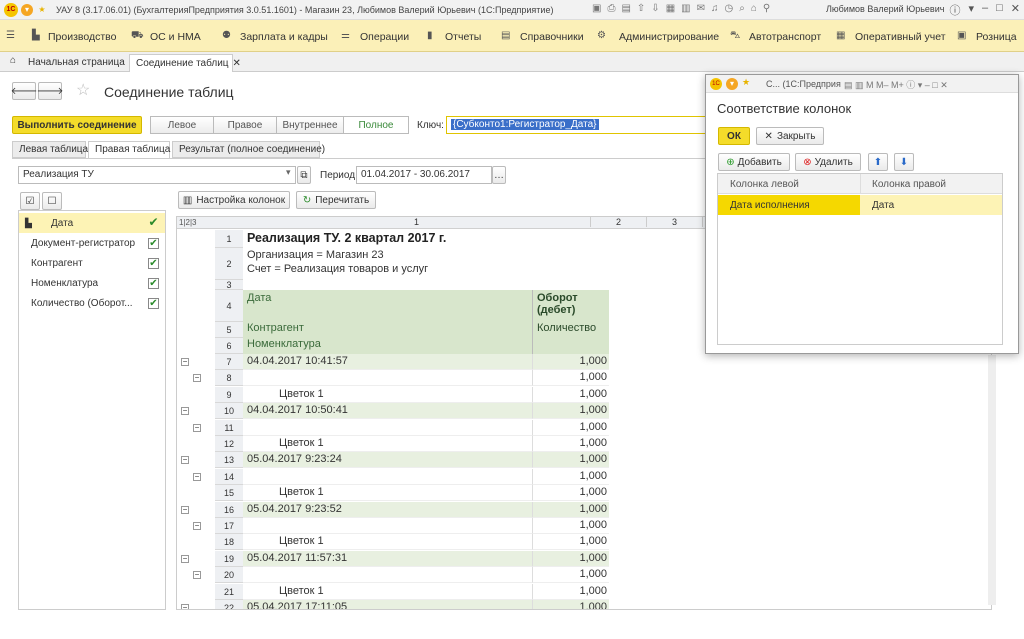  I want to click on menu-transport: Автотранспорт, so click(785, 37).